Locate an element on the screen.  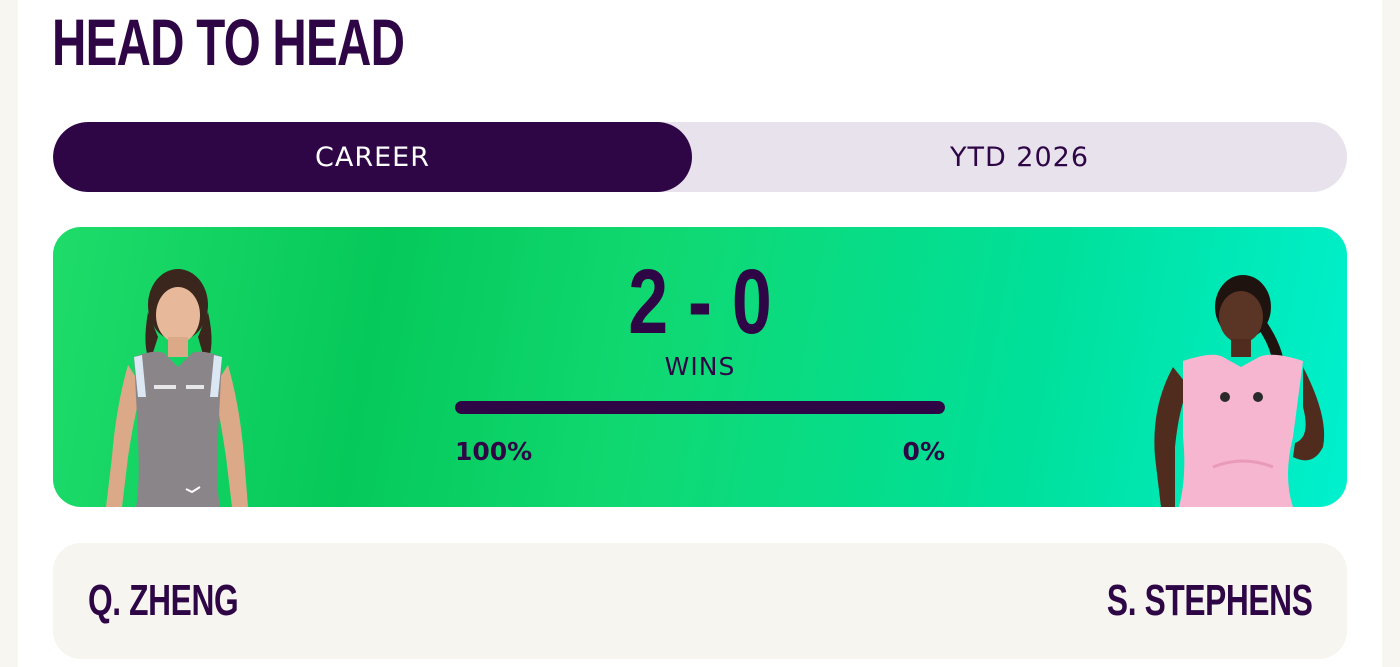
win-share-bar-fill is located at coordinates (700, 407).